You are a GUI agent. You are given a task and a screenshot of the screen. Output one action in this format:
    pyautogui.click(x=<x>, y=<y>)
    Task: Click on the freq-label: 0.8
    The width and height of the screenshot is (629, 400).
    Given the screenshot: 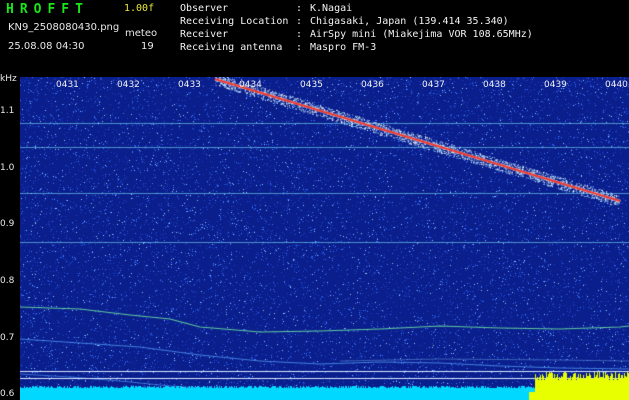 What is the action you would take?
    pyautogui.click(x=7, y=281)
    